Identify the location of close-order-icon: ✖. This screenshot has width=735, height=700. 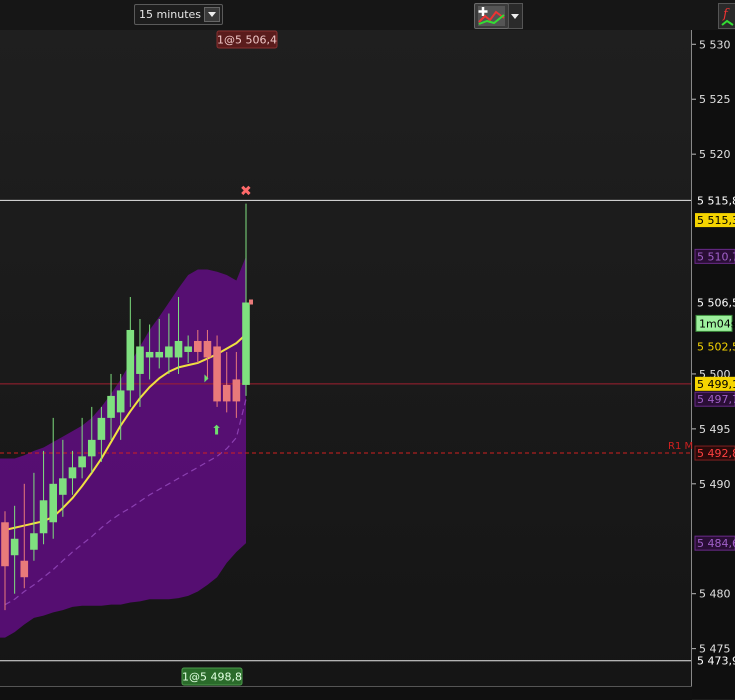
(246, 191).